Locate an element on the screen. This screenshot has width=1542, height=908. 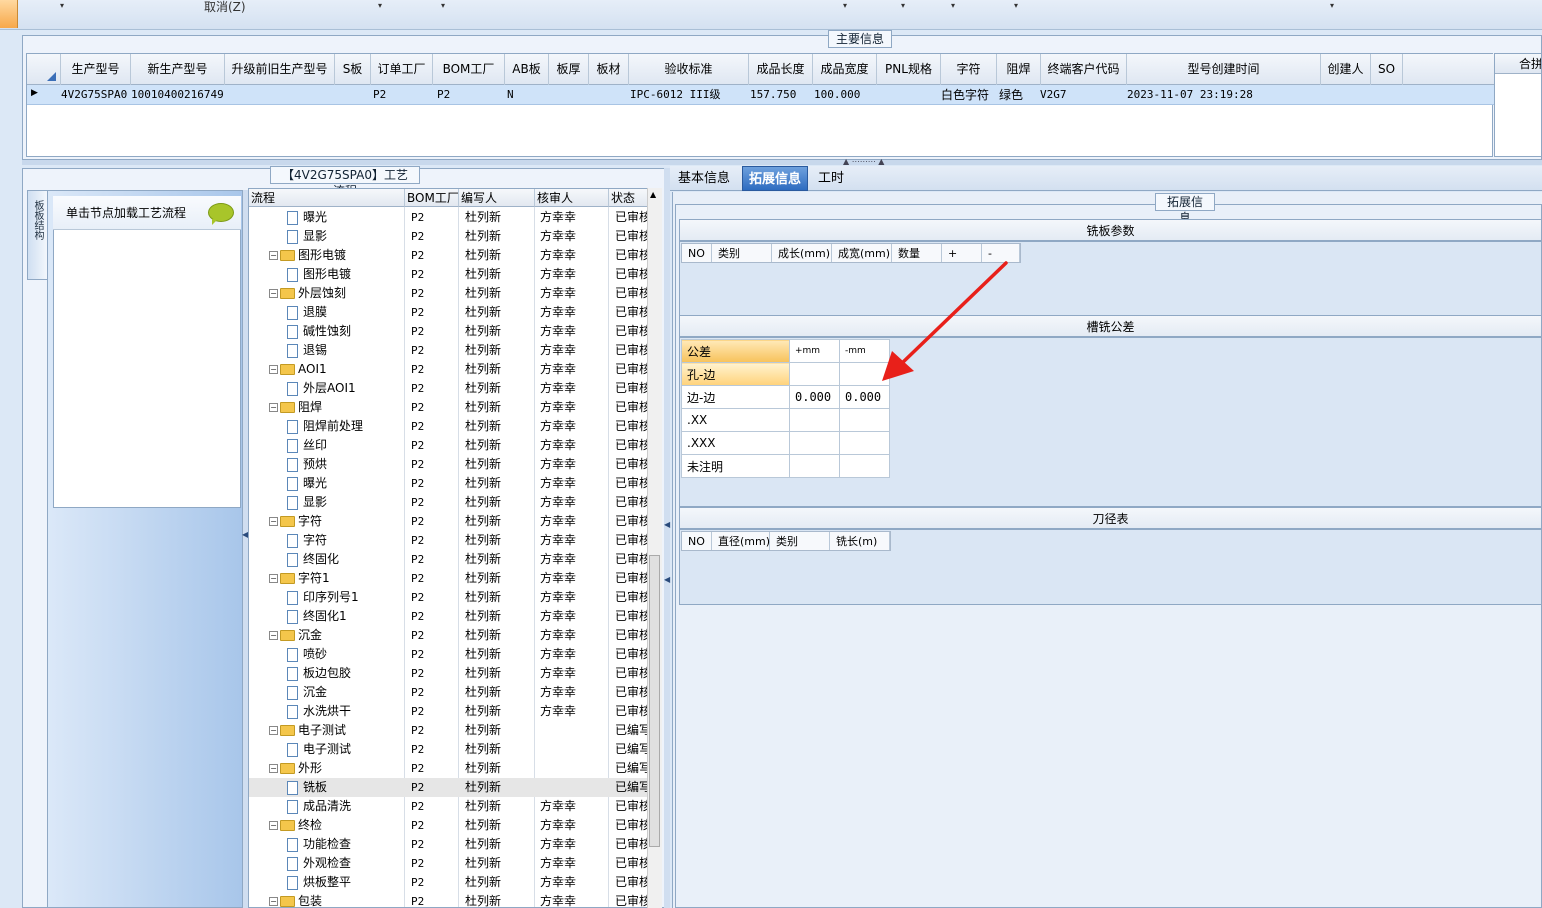
tolerance-minus-cell: 0.000 is located at coordinates (864, 397).